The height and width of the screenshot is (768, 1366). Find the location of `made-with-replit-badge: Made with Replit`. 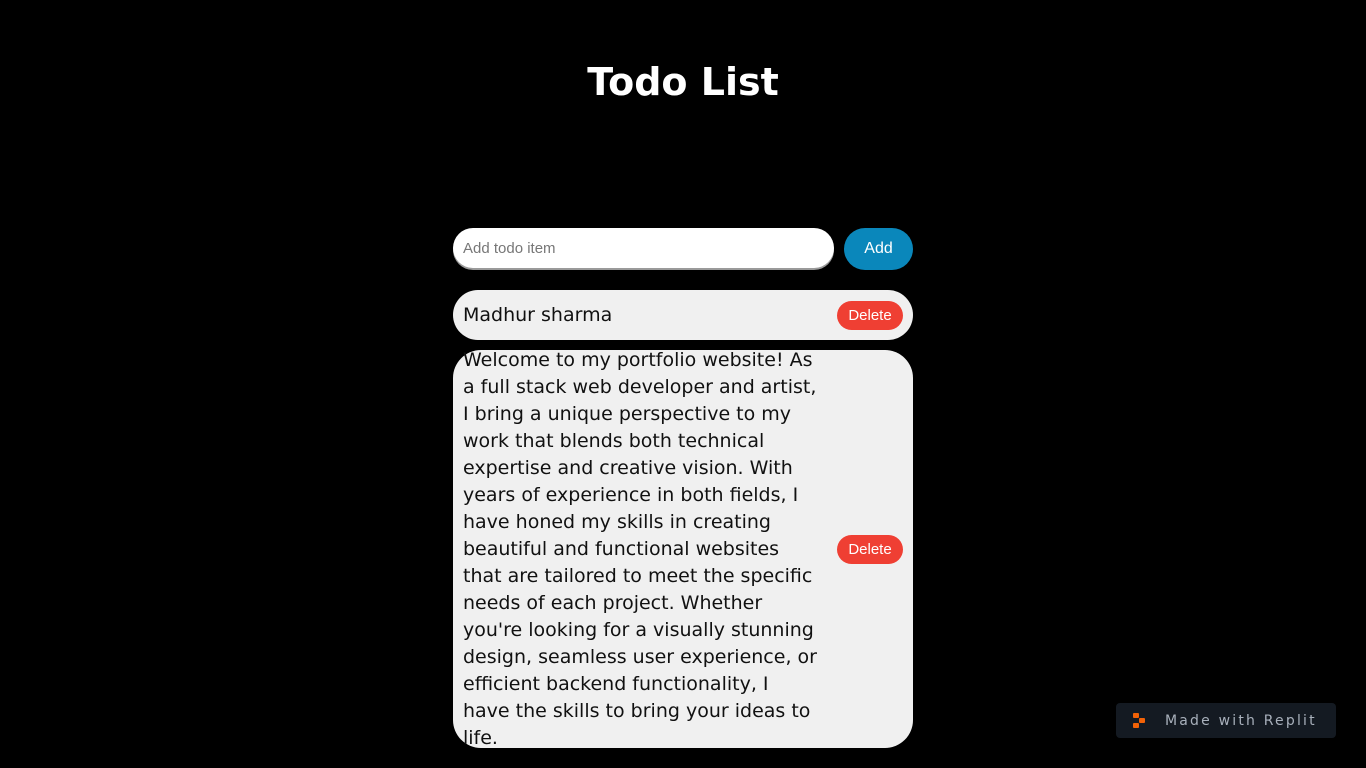

made-with-replit-badge: Made with Replit is located at coordinates (1226, 720).